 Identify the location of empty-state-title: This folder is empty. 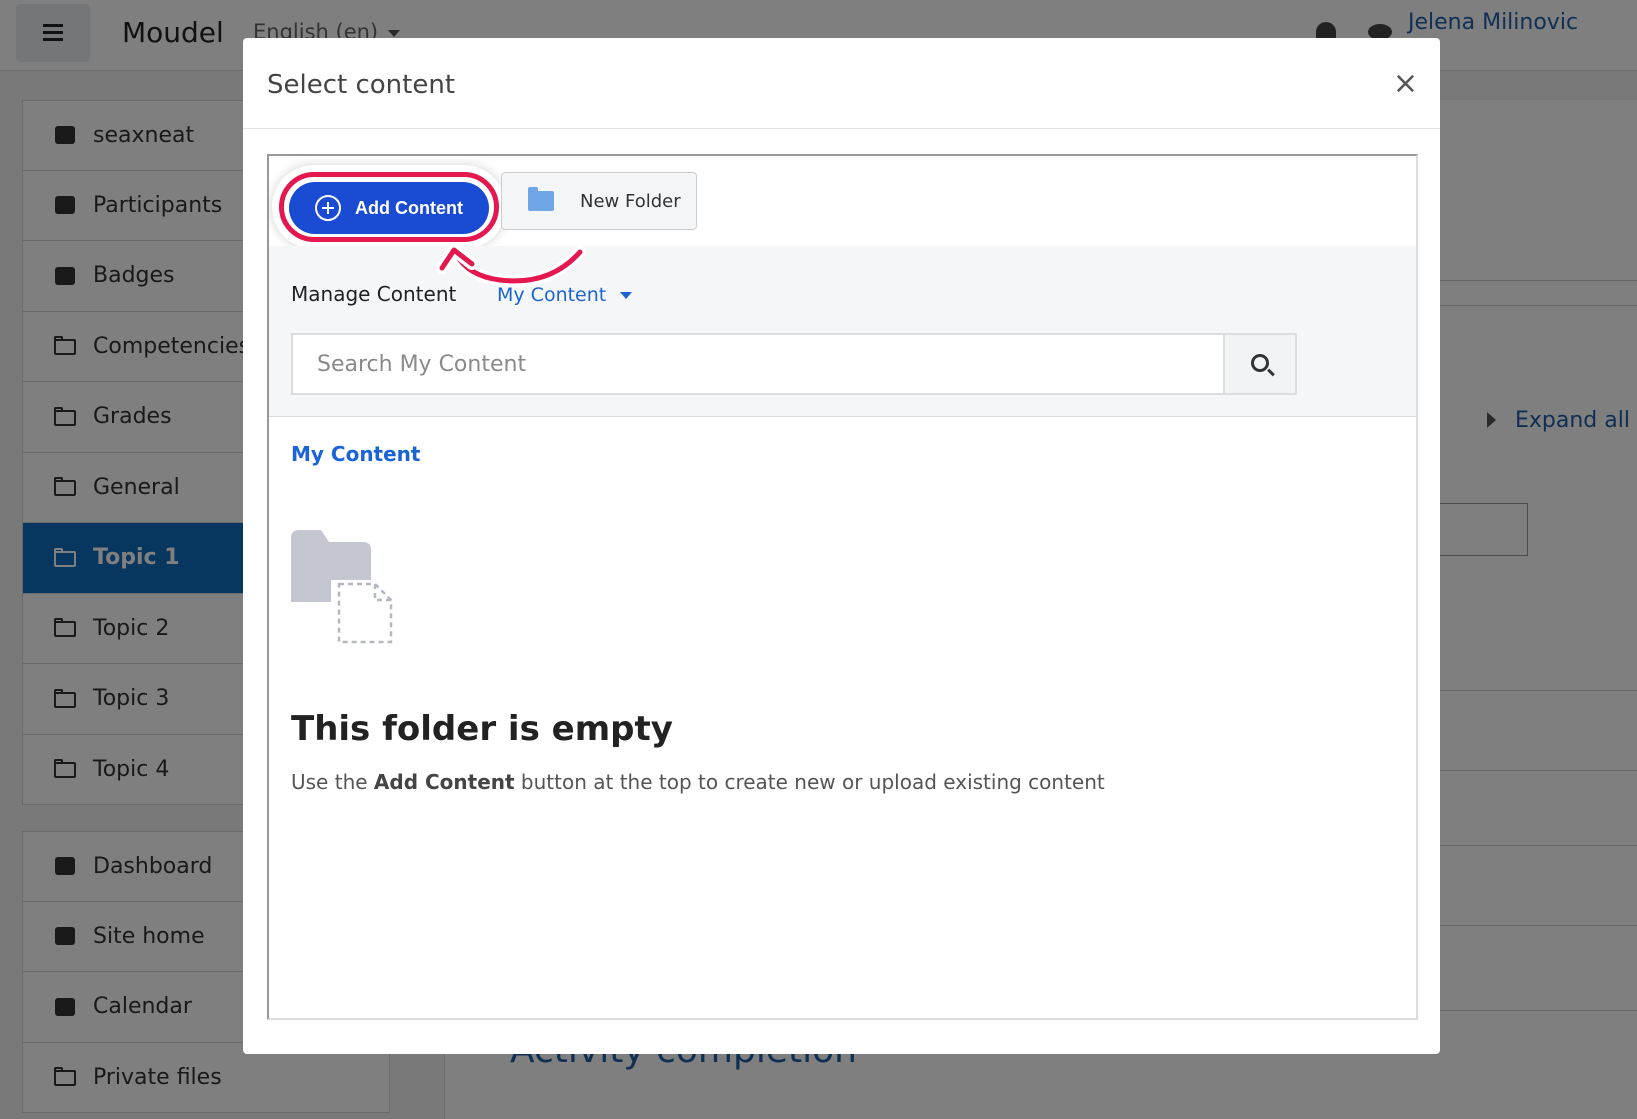
(482, 729).